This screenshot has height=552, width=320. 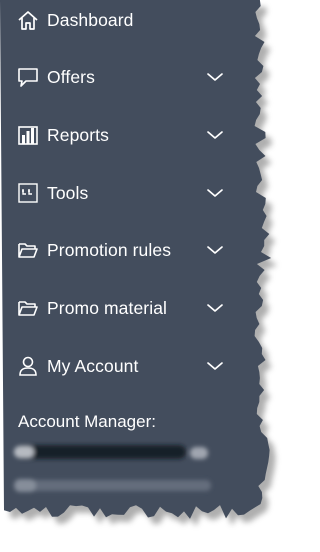 I want to click on bar-chart-icon, so click(x=28, y=135).